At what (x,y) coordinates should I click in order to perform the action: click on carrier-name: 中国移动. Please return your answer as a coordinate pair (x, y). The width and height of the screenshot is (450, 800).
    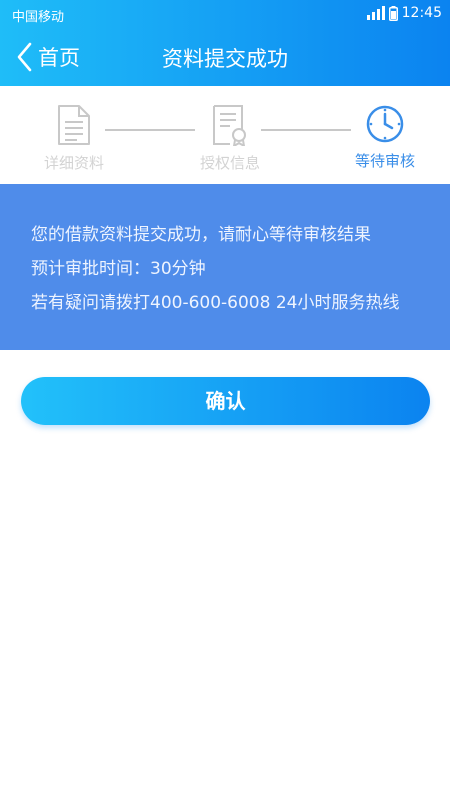
    Looking at the image, I should click on (38, 17).